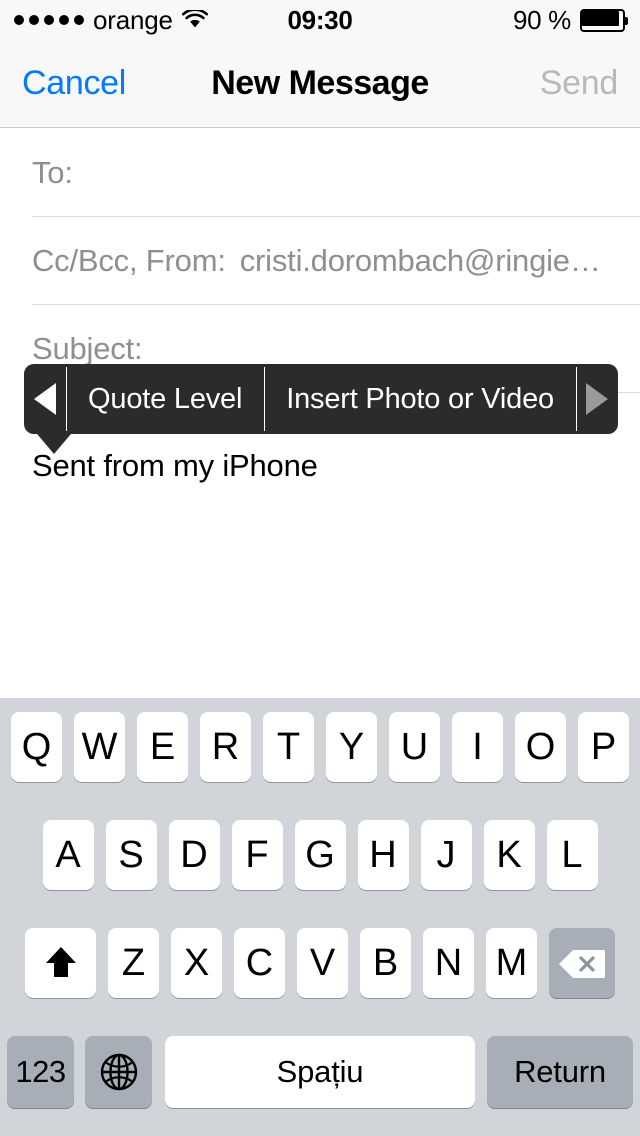  I want to click on menu-previous-button, so click(45, 399).